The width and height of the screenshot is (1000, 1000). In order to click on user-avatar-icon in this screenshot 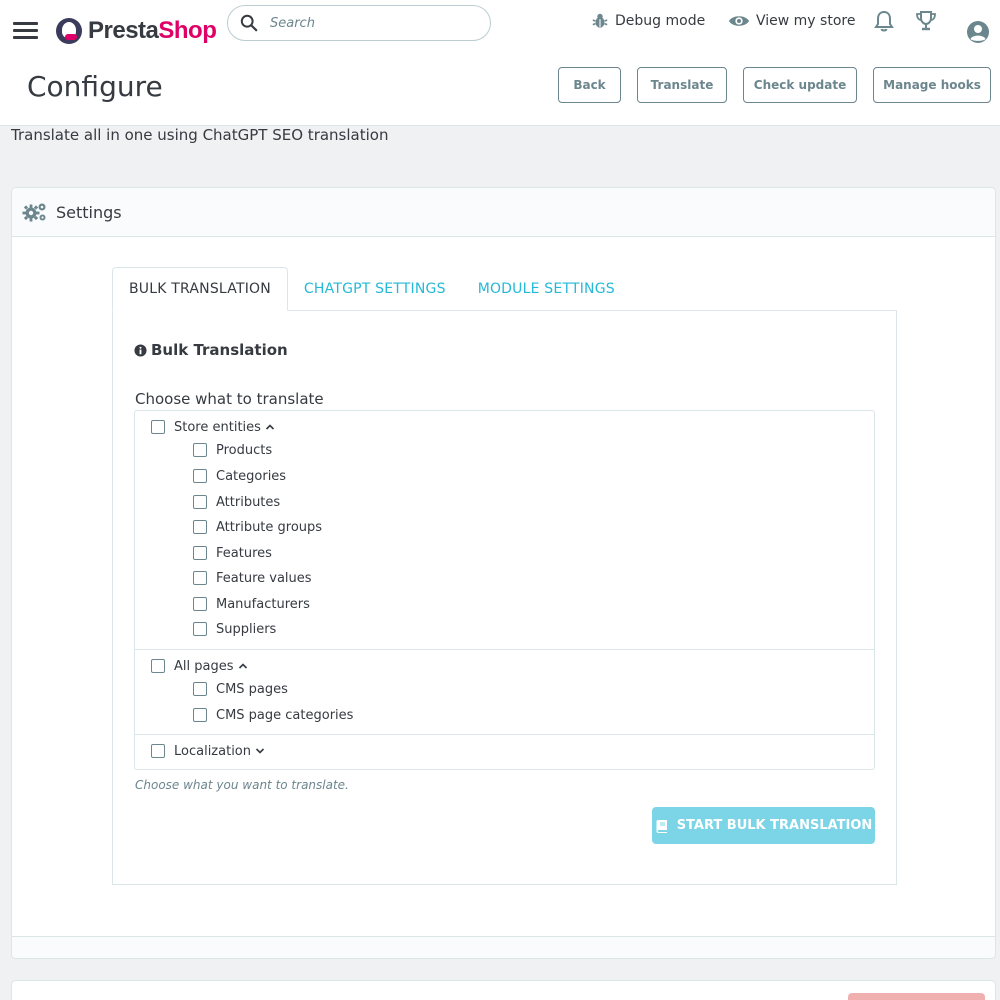, I will do `click(978, 32)`.